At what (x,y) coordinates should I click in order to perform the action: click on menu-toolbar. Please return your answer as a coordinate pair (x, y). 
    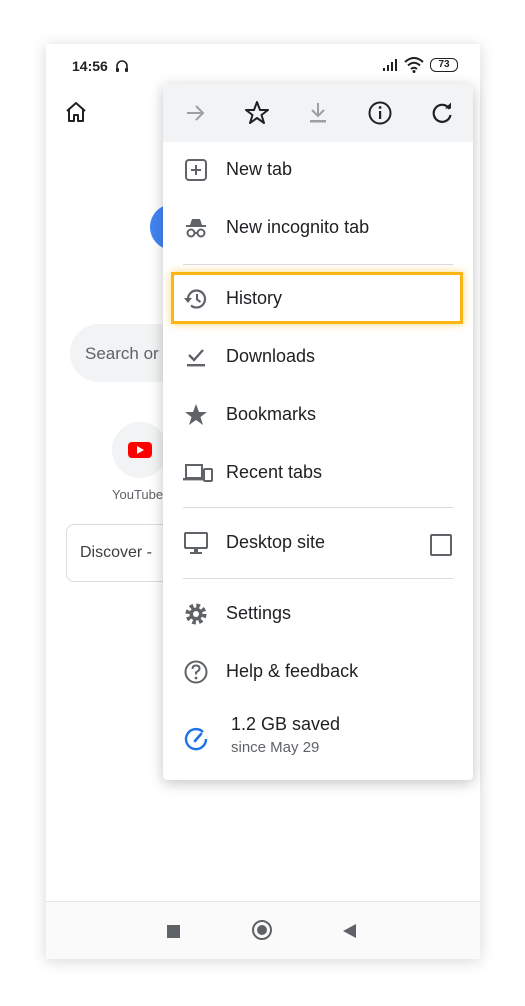
    Looking at the image, I should click on (318, 113).